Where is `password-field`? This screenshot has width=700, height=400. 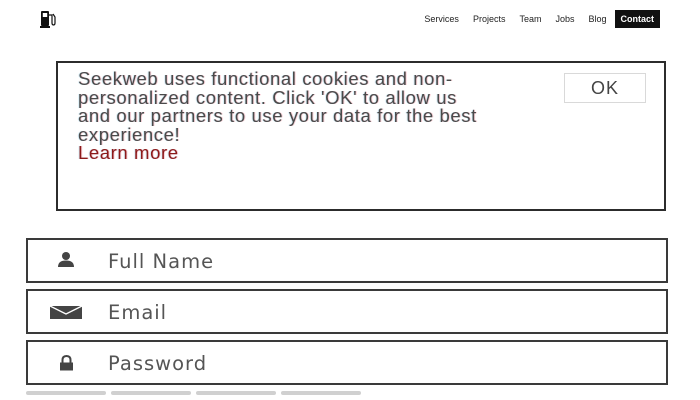
password-field is located at coordinates (347, 362).